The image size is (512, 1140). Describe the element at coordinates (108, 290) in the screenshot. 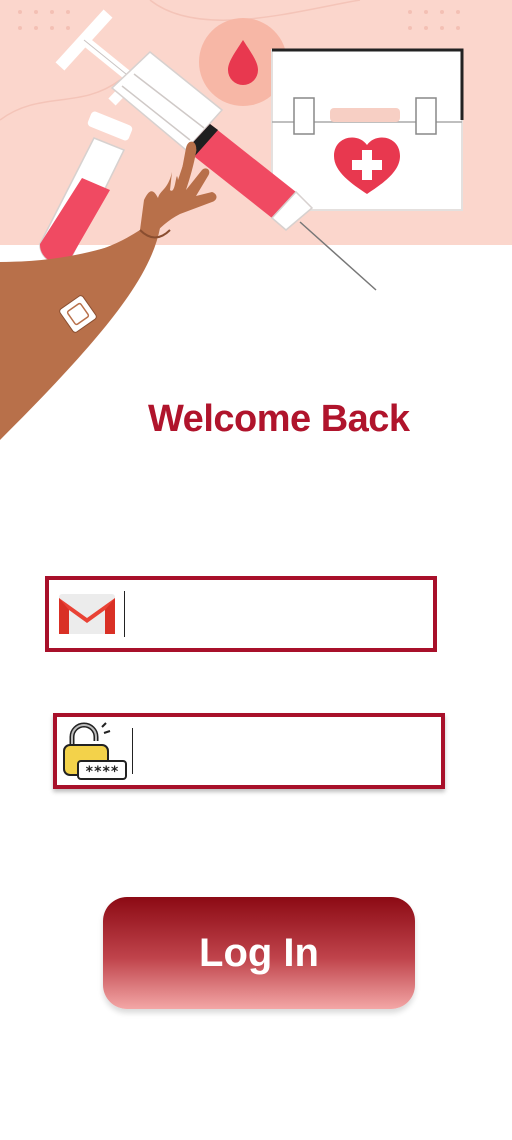

I see `arm-illustration` at that location.